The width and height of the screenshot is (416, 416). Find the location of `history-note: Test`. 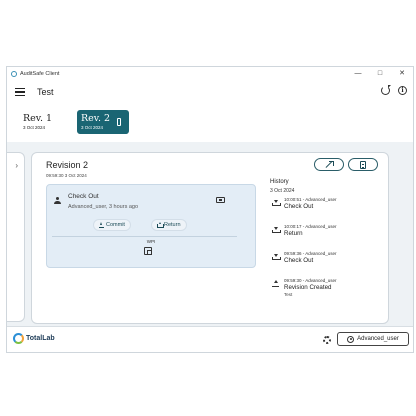

history-note: Test is located at coordinates (288, 294).